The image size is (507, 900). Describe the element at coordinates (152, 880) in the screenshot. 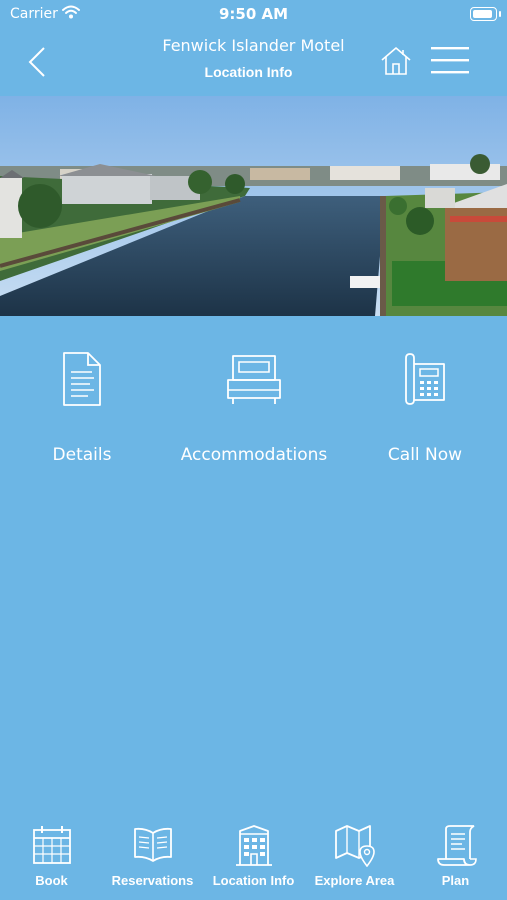

I see `tab-reservations-label: Reservations` at that location.